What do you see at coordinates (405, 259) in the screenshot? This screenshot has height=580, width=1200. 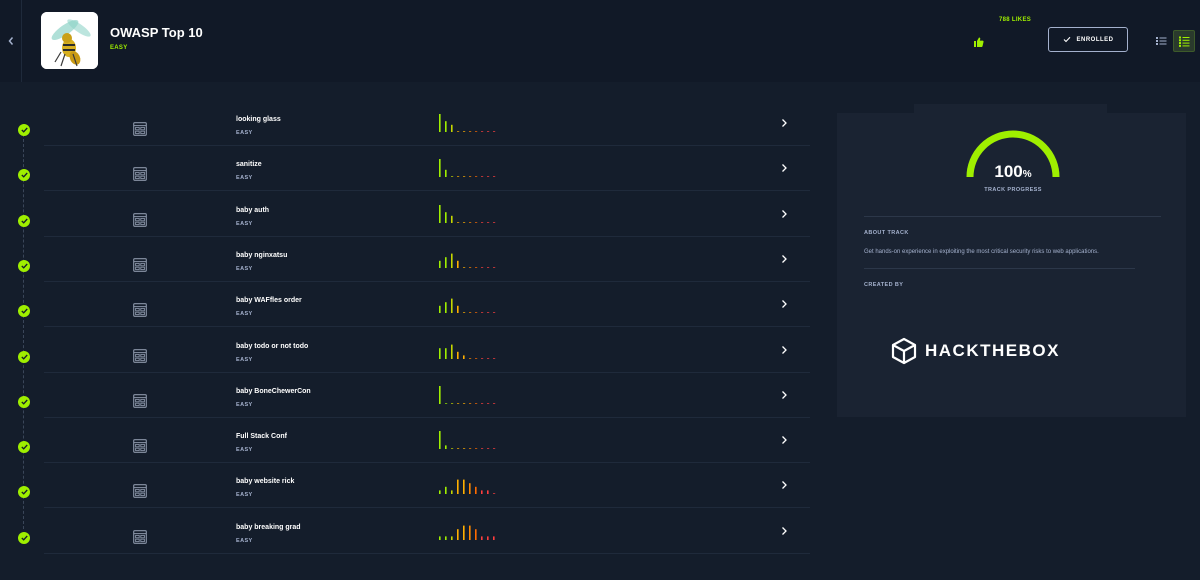 I see `challenge-row: baby nginxatsu EASY` at bounding box center [405, 259].